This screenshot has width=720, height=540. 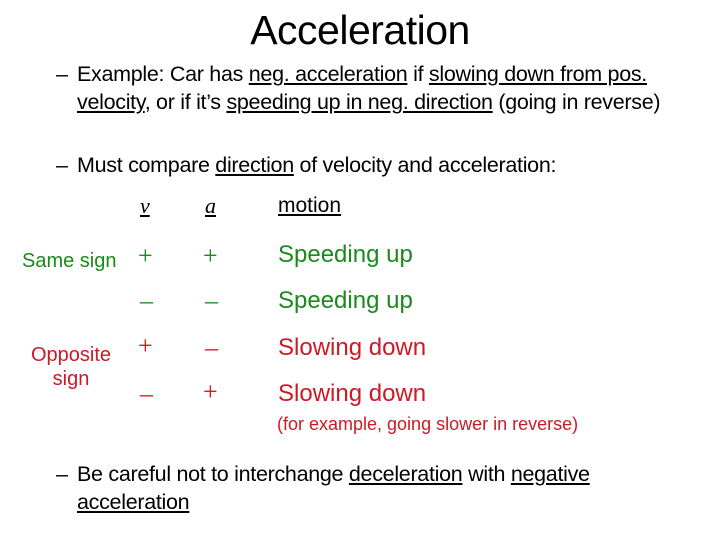 I want to click on header-acceleration: a, so click(x=210, y=205).